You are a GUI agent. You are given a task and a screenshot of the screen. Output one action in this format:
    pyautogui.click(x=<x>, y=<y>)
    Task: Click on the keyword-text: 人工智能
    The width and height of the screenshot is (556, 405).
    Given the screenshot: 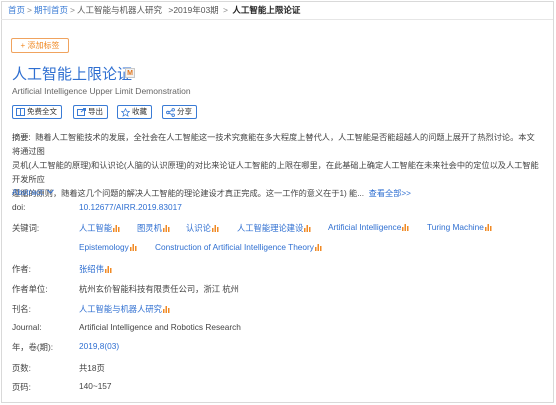 What is the action you would take?
    pyautogui.click(x=96, y=228)
    